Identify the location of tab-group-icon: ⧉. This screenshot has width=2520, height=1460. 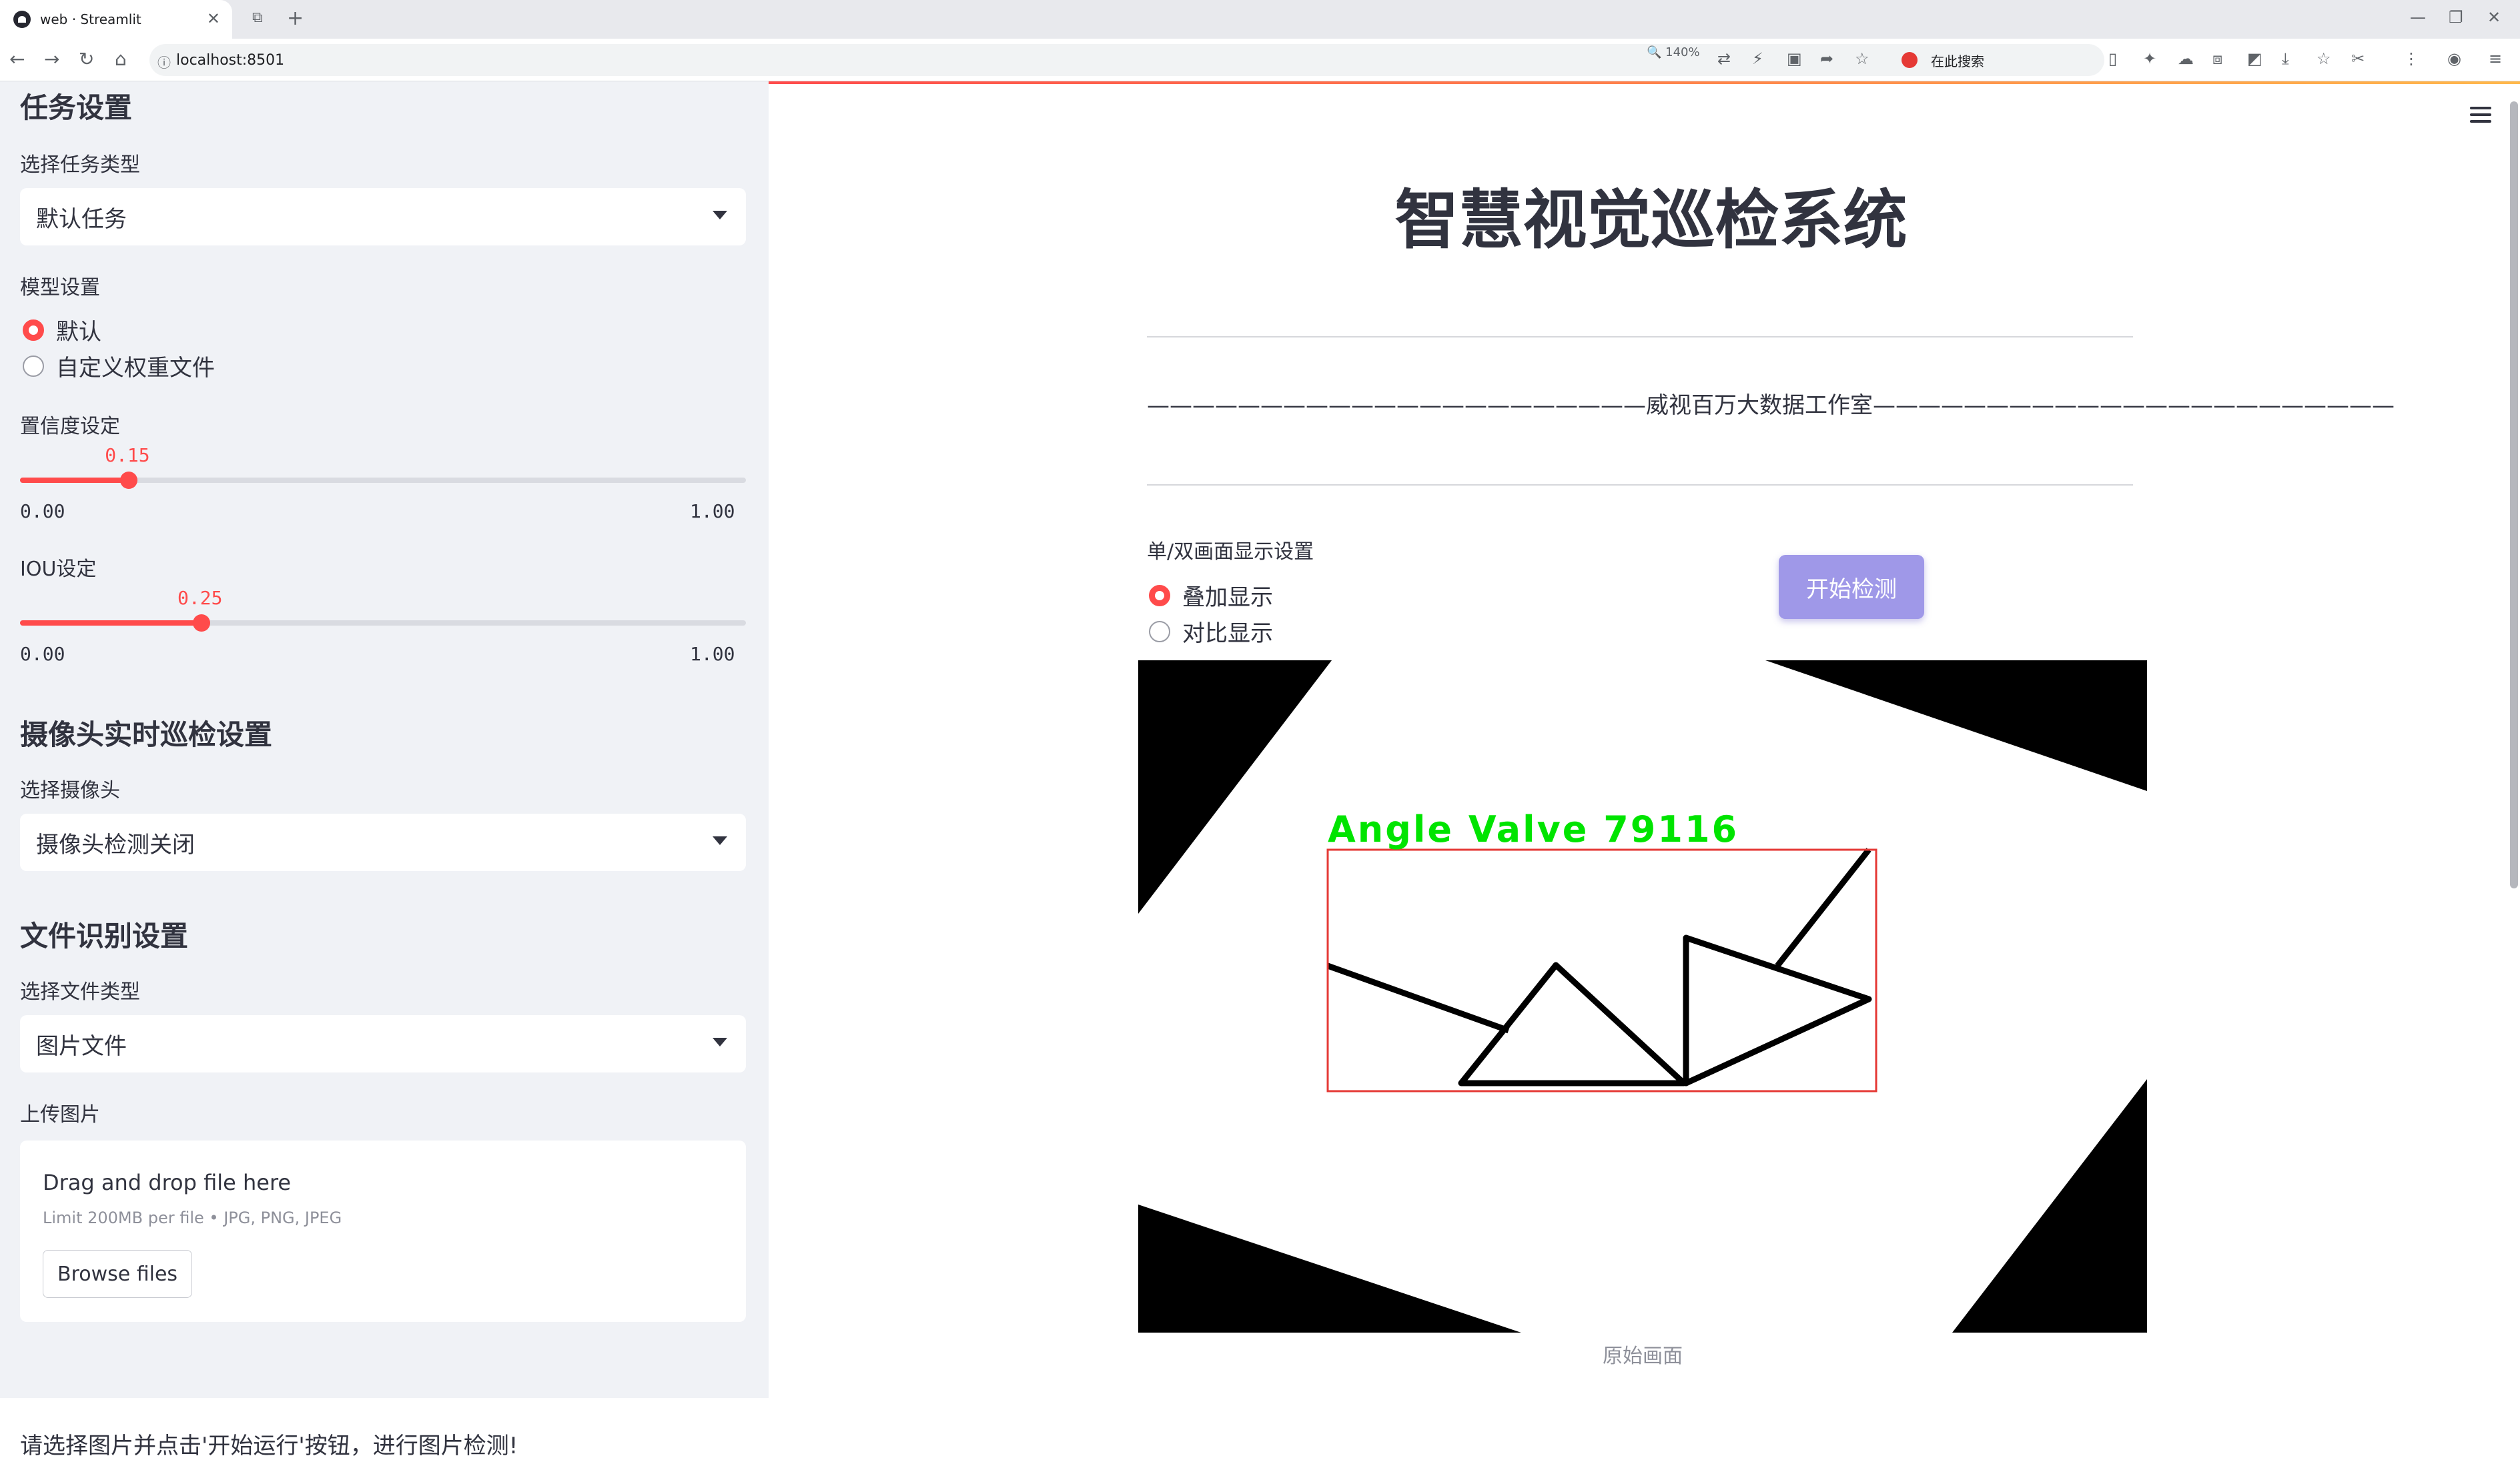
(258, 17).